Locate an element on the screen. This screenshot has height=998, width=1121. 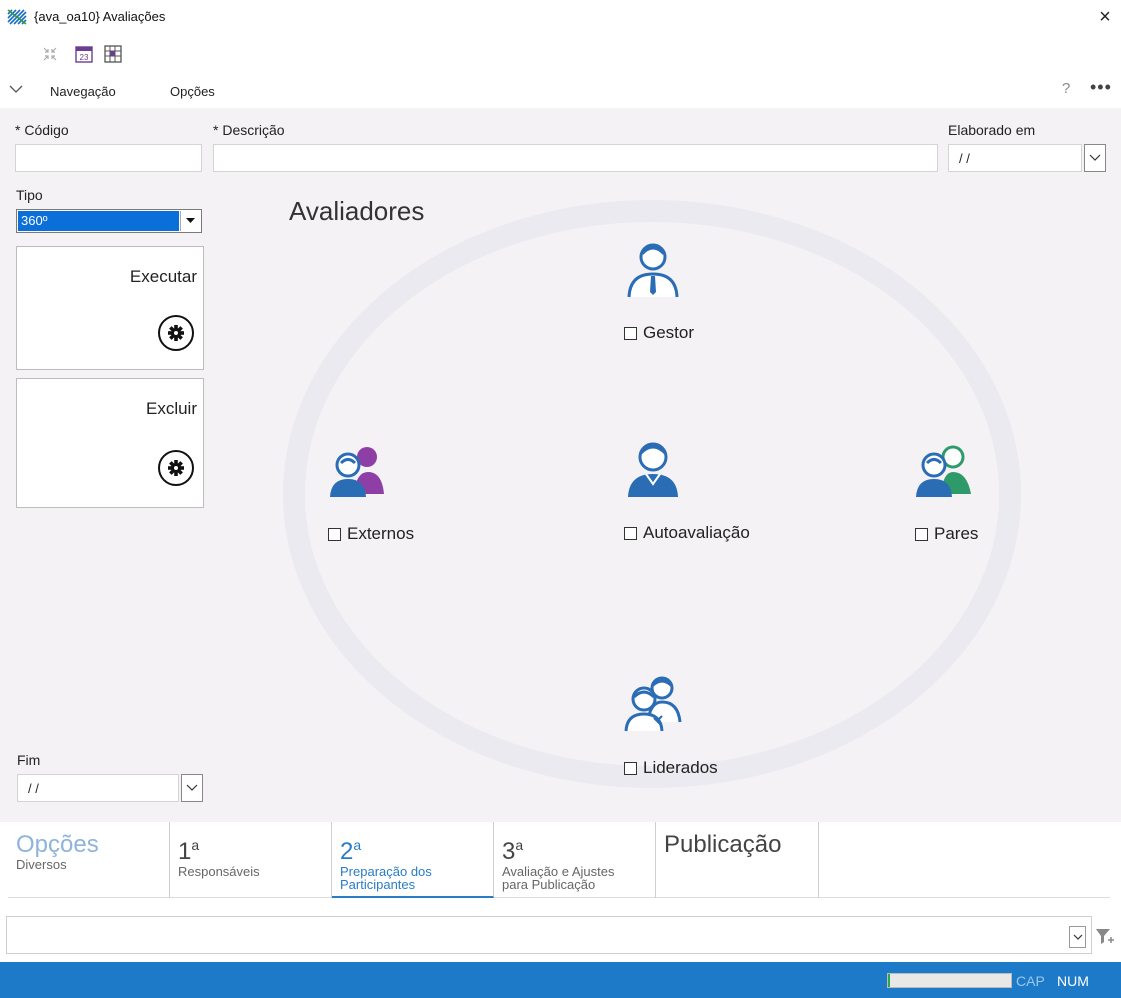
tab-subtitle: Diversos is located at coordinates (41, 864).